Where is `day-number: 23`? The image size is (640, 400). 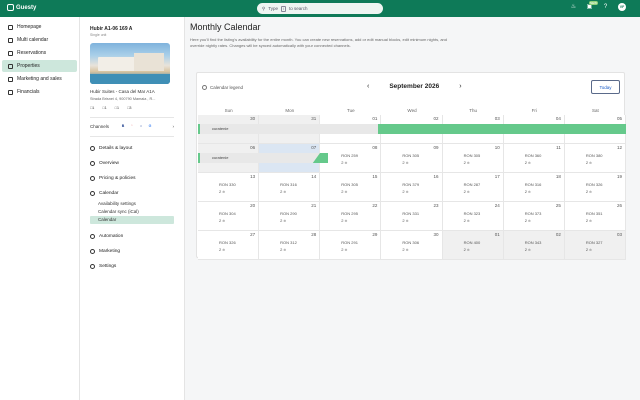
day-number: 23 is located at coordinates (436, 205).